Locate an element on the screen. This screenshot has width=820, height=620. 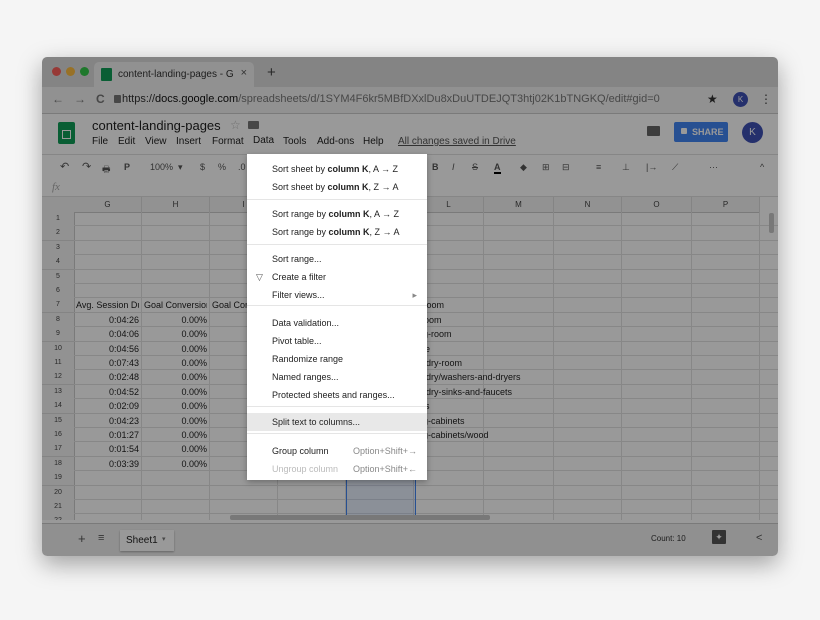
row-header: 8 is located at coordinates (58, 320).